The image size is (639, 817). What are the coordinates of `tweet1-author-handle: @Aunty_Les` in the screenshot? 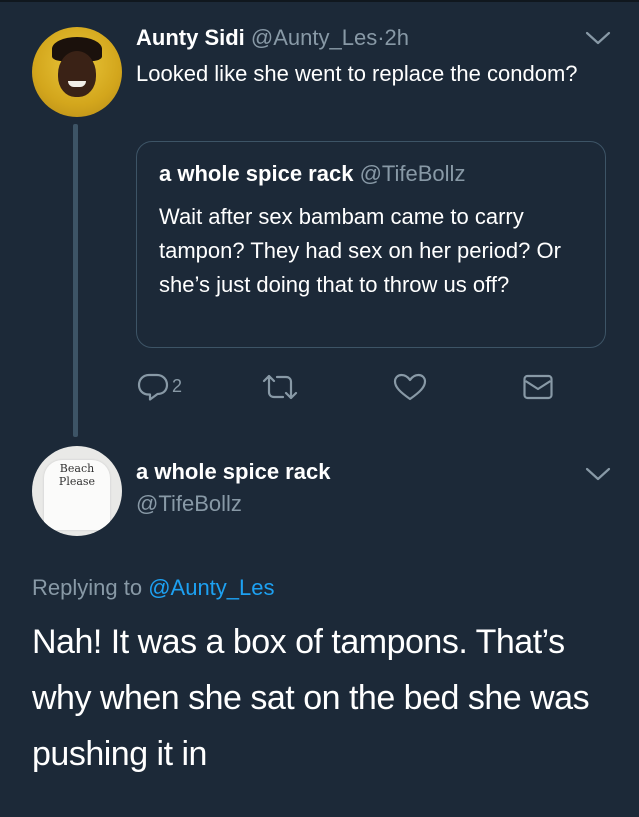 It's located at (314, 37).